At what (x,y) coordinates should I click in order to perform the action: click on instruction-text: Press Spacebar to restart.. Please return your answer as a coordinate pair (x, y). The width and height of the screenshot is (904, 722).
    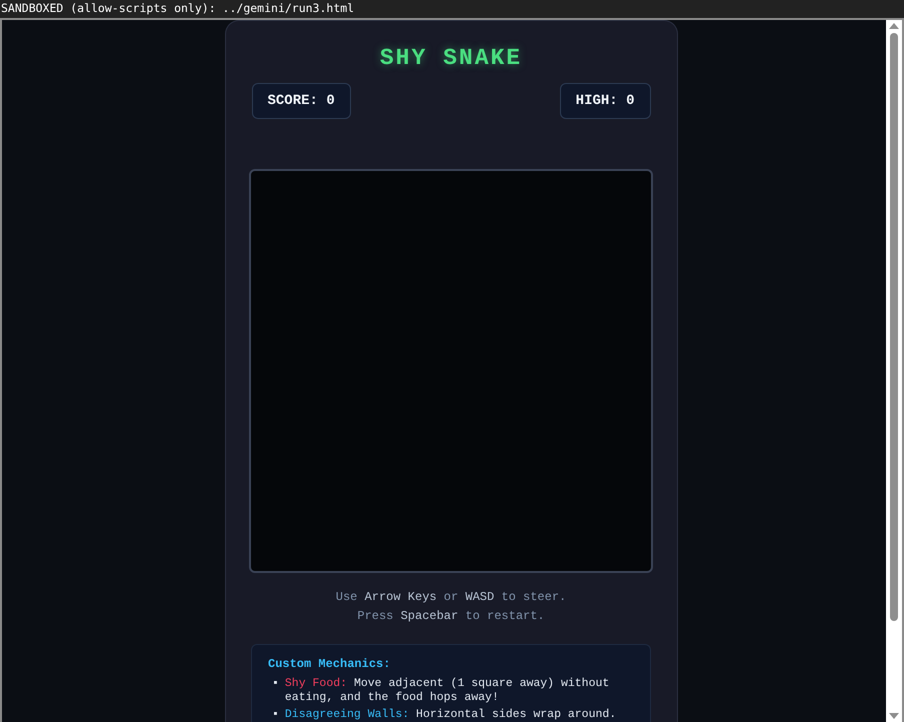
    Looking at the image, I should click on (451, 616).